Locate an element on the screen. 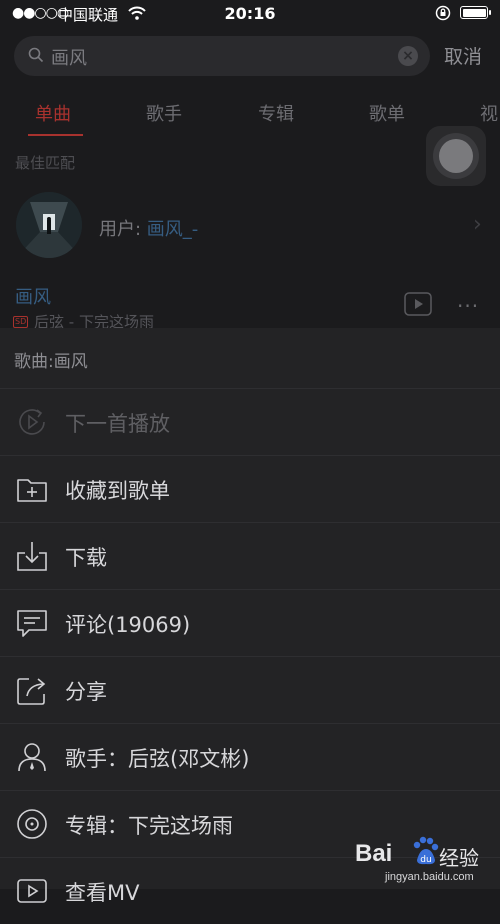 Image resolution: width=500 pixels, height=924 pixels. chevron-right-icon: › is located at coordinates (477, 224).